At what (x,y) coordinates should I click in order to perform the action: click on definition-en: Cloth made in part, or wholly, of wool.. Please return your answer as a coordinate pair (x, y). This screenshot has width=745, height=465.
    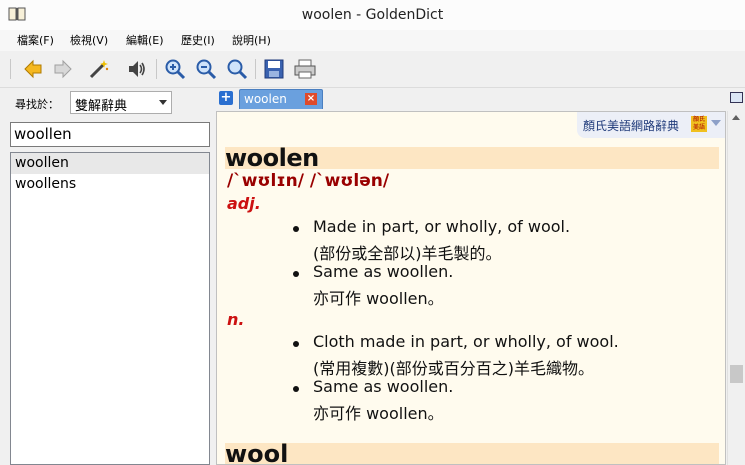
    Looking at the image, I should click on (466, 341).